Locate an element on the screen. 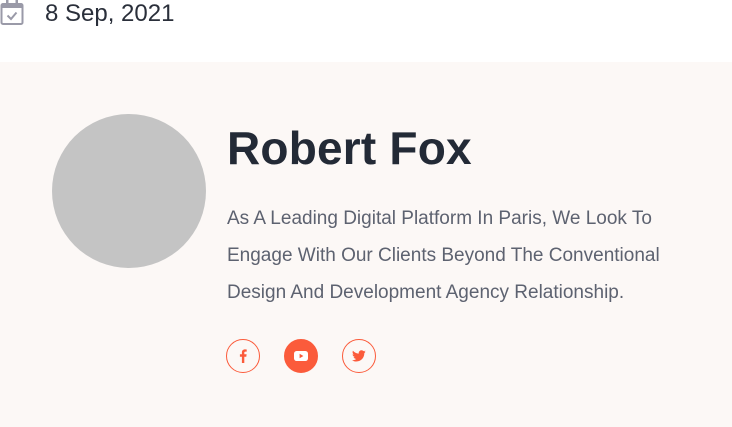 The width and height of the screenshot is (732, 427). author-social-links is located at coordinates (301, 356).